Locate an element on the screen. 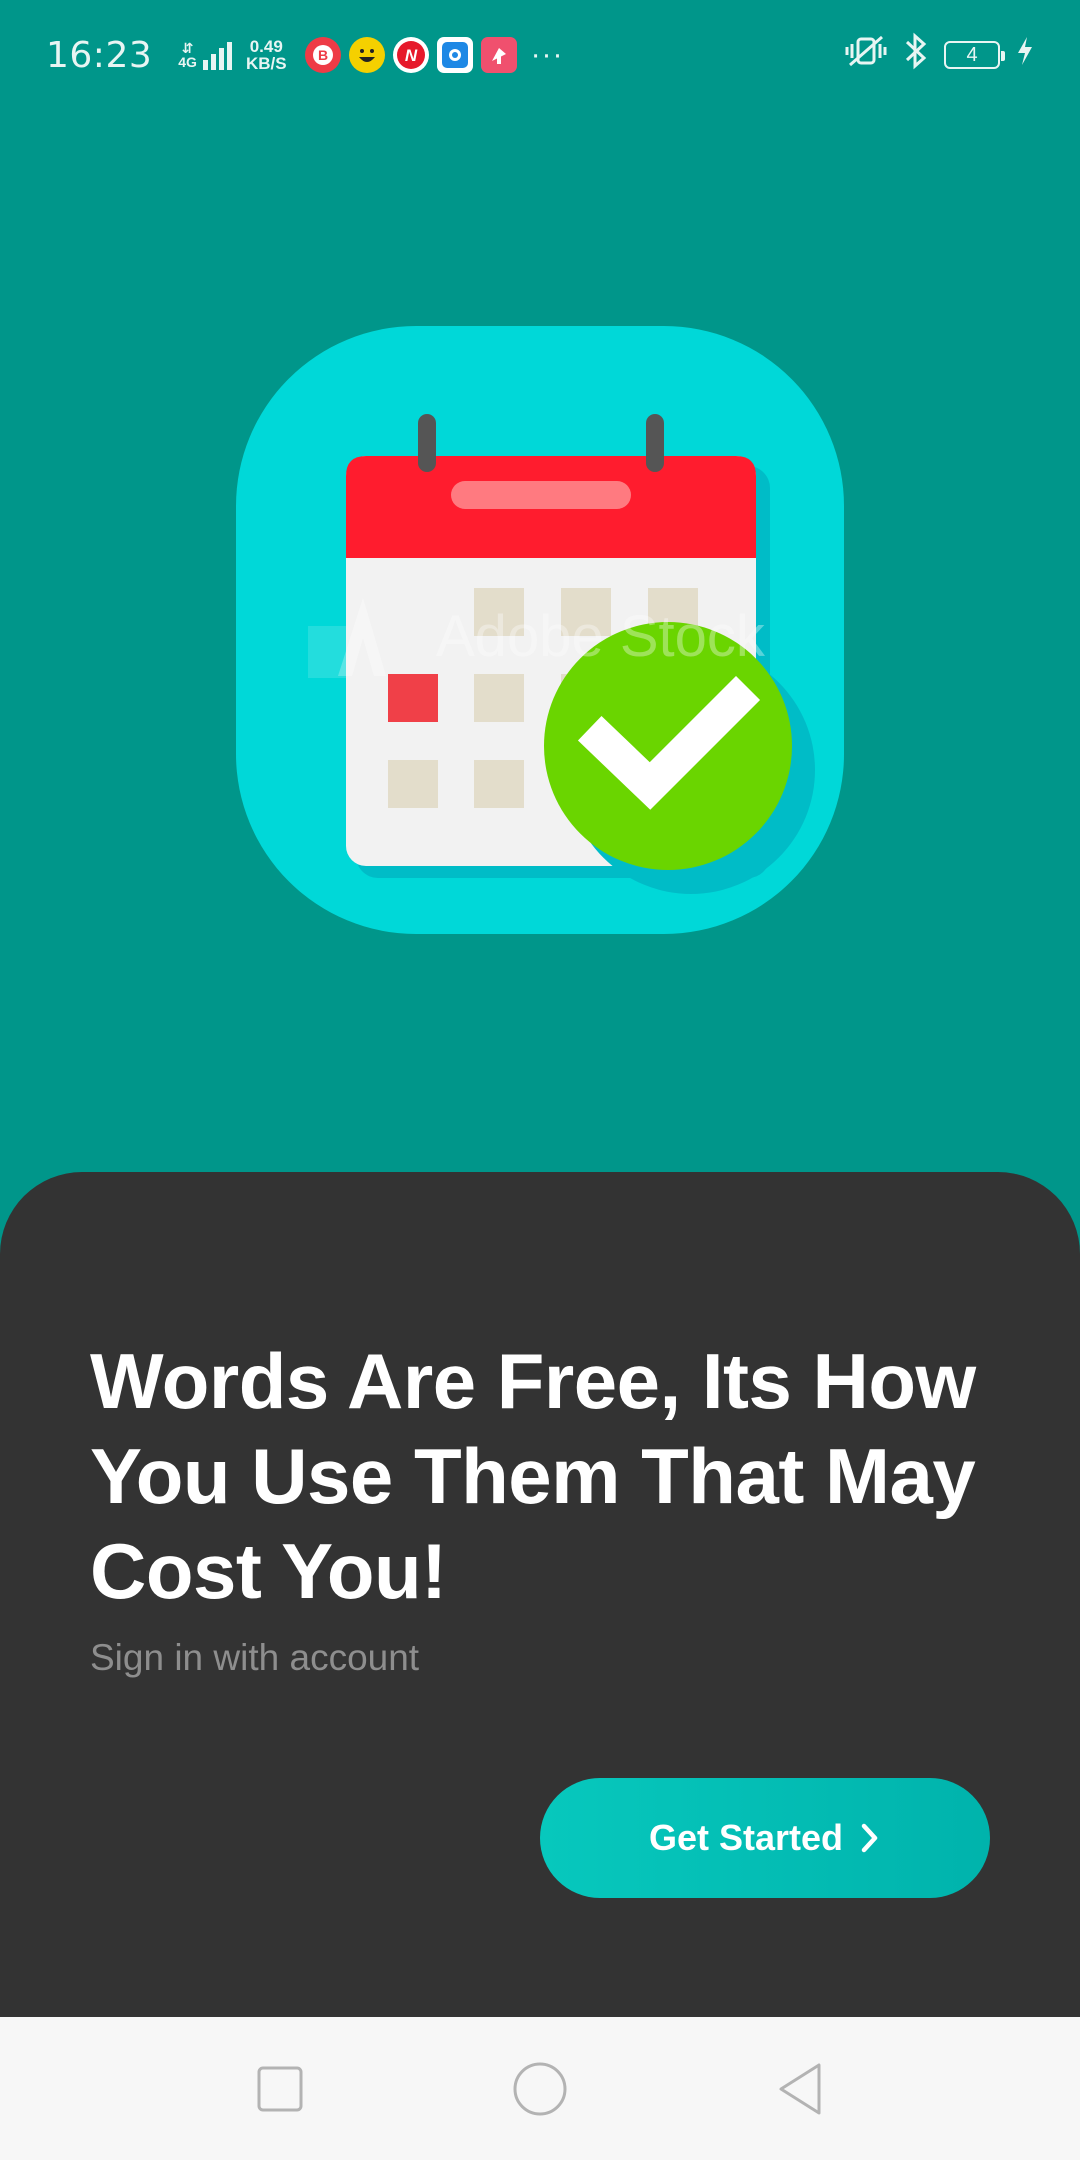 This screenshot has width=1080, height=2160. pink-app-icon is located at coordinates (498, 55).